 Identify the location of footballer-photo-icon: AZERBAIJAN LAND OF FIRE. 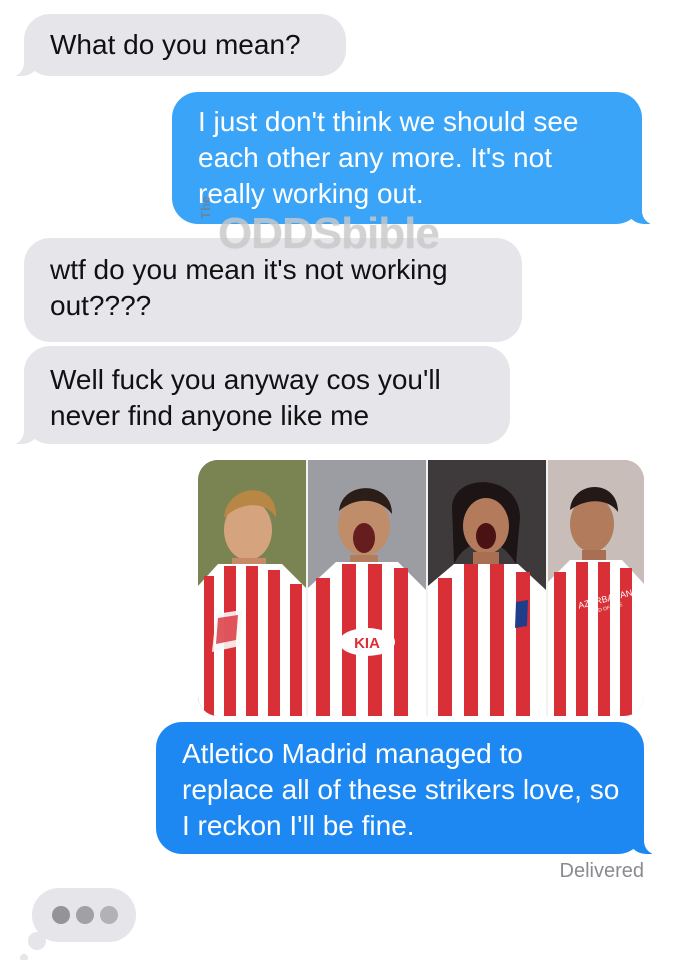
(596, 588).